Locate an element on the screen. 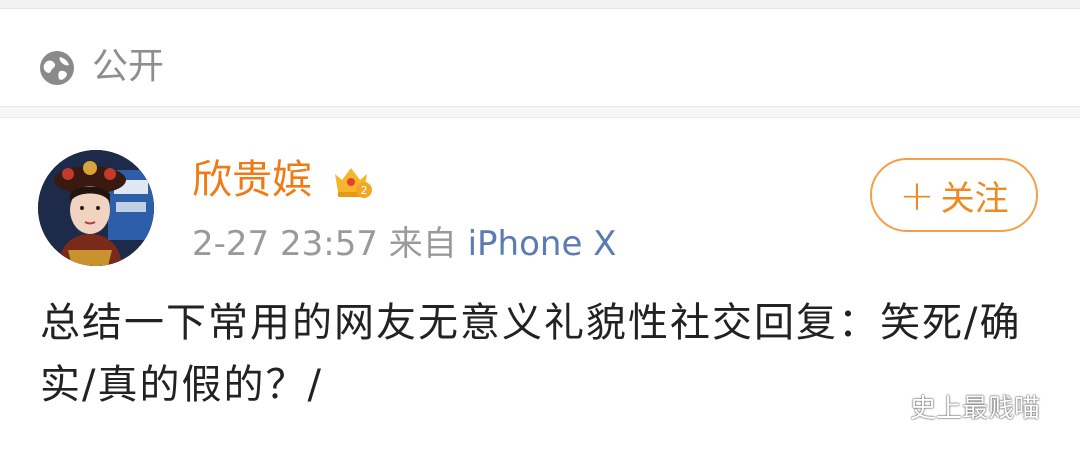  globe-icon is located at coordinates (57, 68).